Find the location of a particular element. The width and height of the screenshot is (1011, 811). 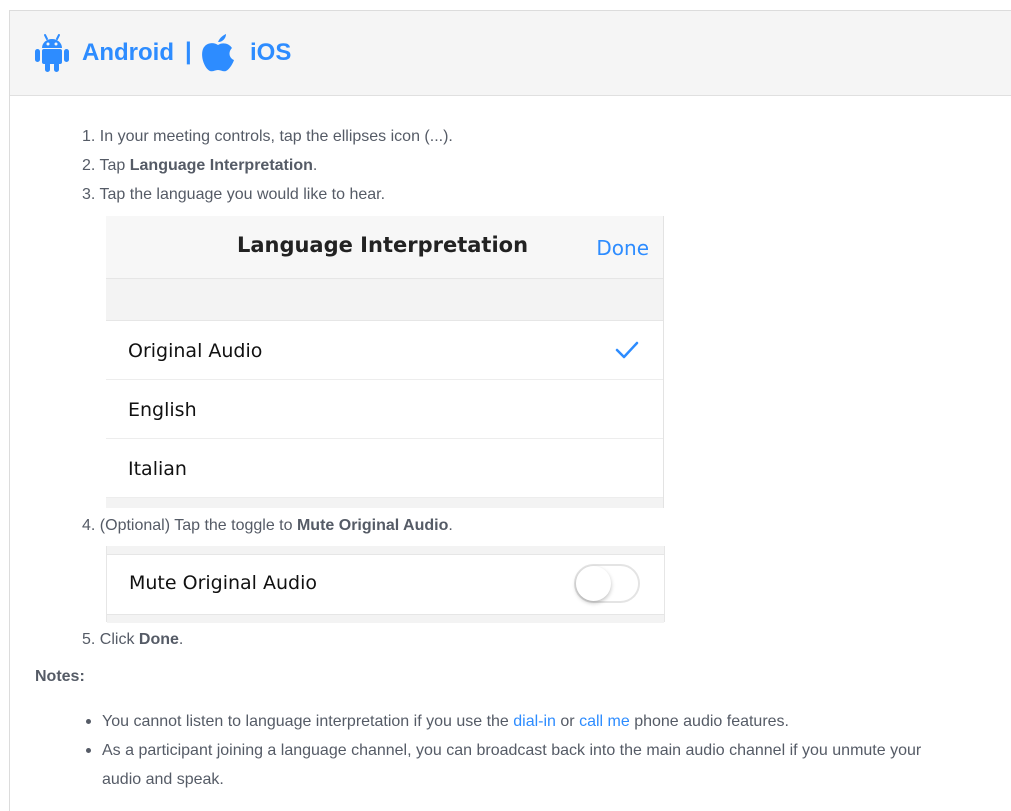

checkmark-icon is located at coordinates (627, 352).